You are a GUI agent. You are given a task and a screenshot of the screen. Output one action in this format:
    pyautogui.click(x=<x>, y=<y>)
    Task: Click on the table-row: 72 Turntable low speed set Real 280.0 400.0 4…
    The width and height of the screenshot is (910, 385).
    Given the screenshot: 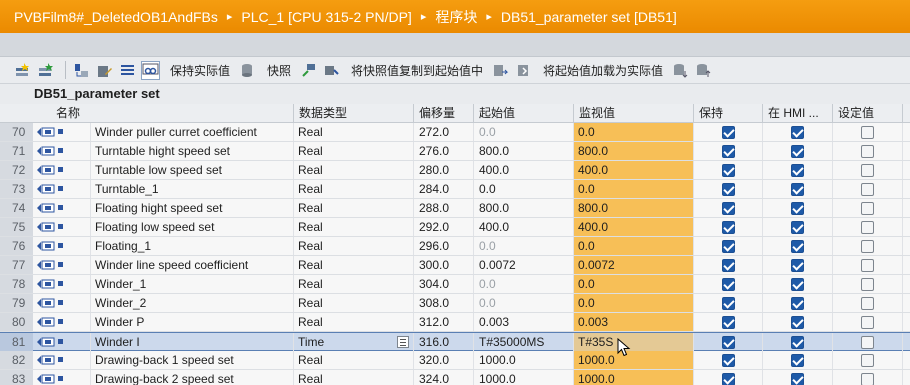 What is the action you would take?
    pyautogui.click(x=455, y=170)
    